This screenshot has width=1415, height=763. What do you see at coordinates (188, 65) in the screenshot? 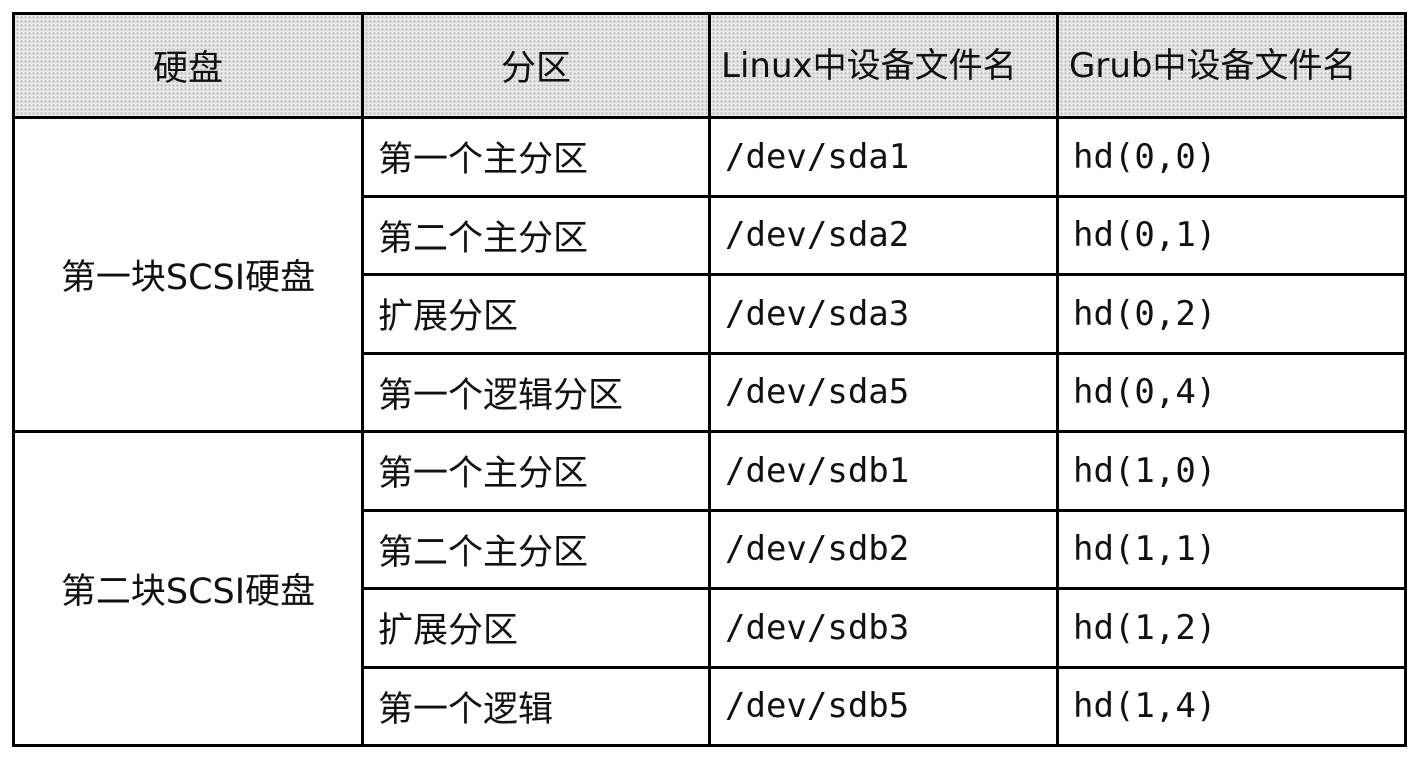
I see `header-disk: 硬盘` at bounding box center [188, 65].